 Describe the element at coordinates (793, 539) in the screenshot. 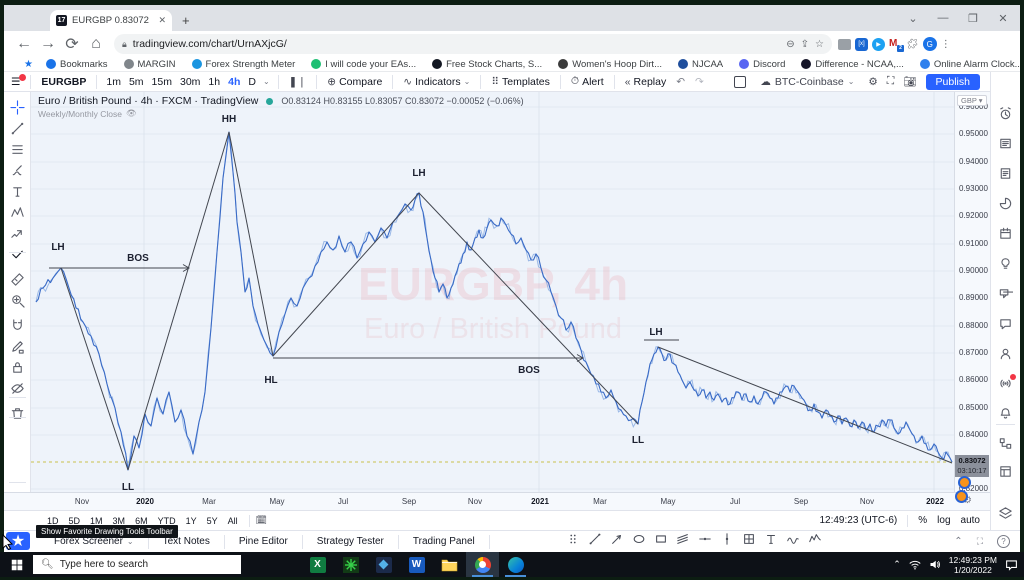

I see `wave-curve-icon` at that location.